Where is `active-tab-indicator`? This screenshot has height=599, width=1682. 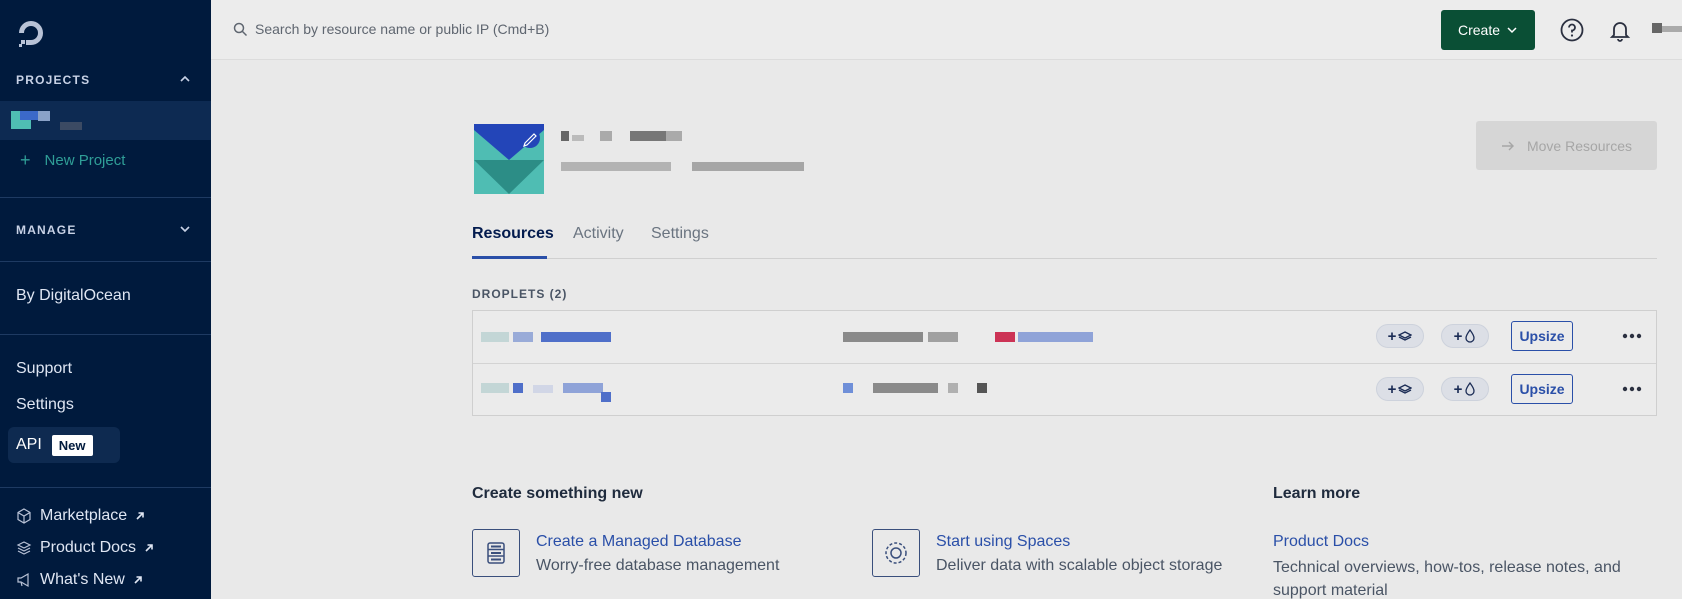
active-tab-indicator is located at coordinates (509, 257).